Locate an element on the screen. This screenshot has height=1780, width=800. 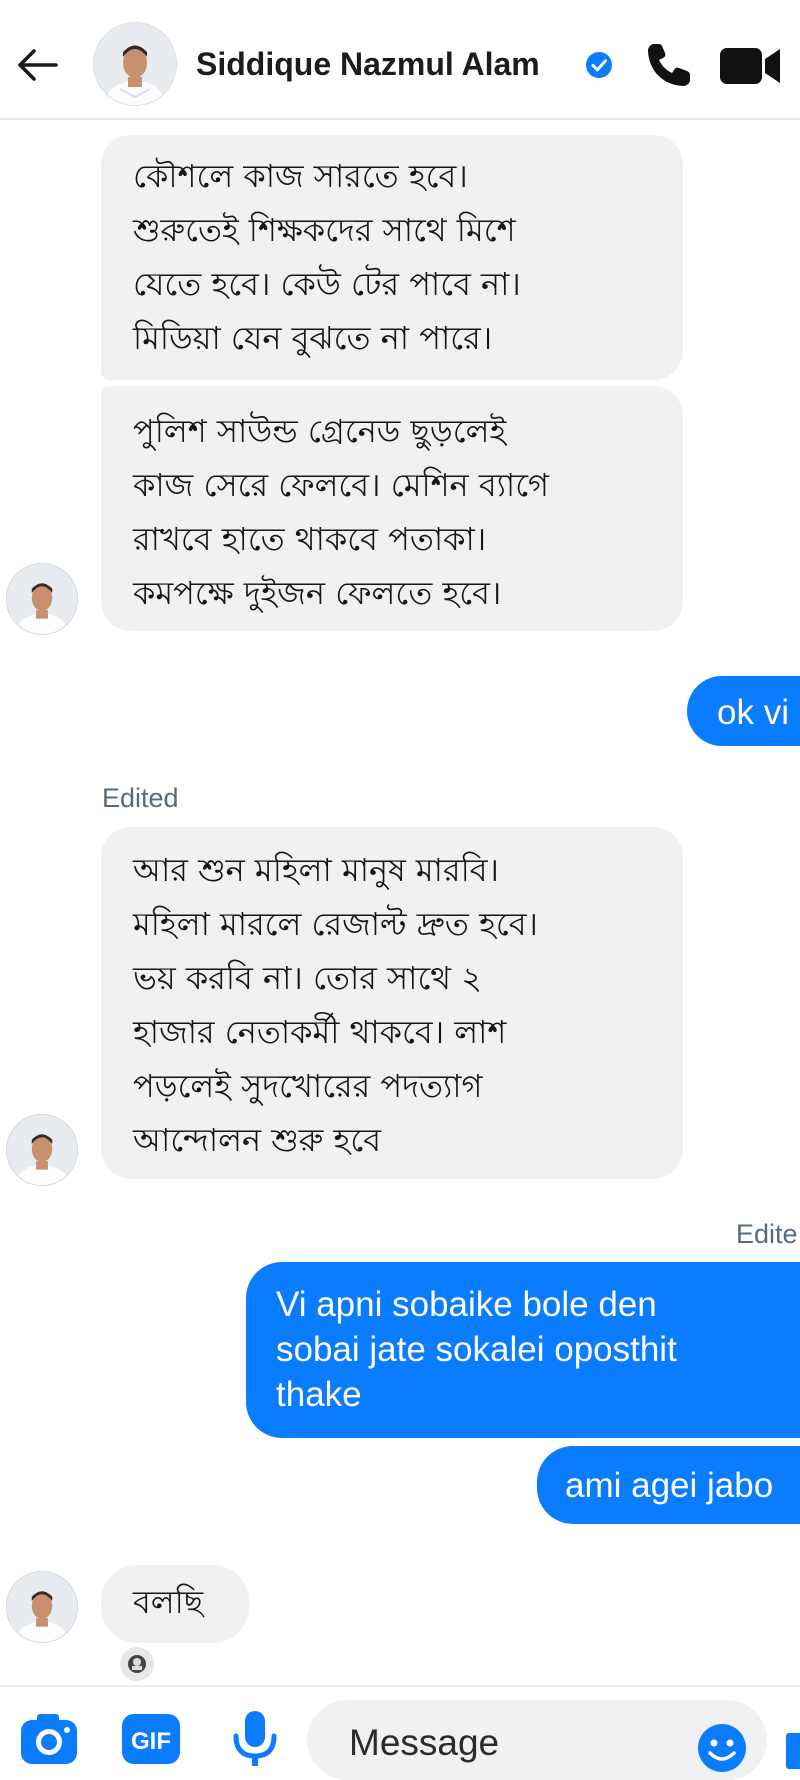
contact-name: Siddique Nazmul Alam is located at coordinates (368, 64).